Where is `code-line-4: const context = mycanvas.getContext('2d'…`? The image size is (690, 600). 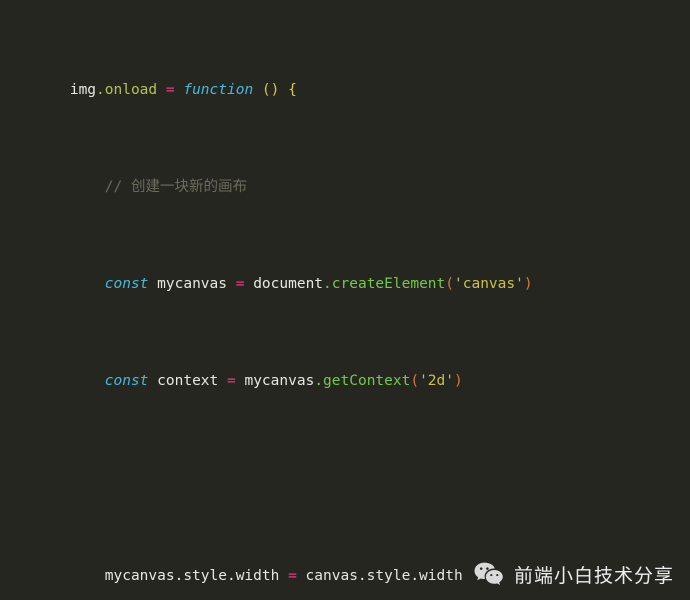 code-line-4: const context = mycanvas.getContext('2d'… is located at coordinates (283, 381).